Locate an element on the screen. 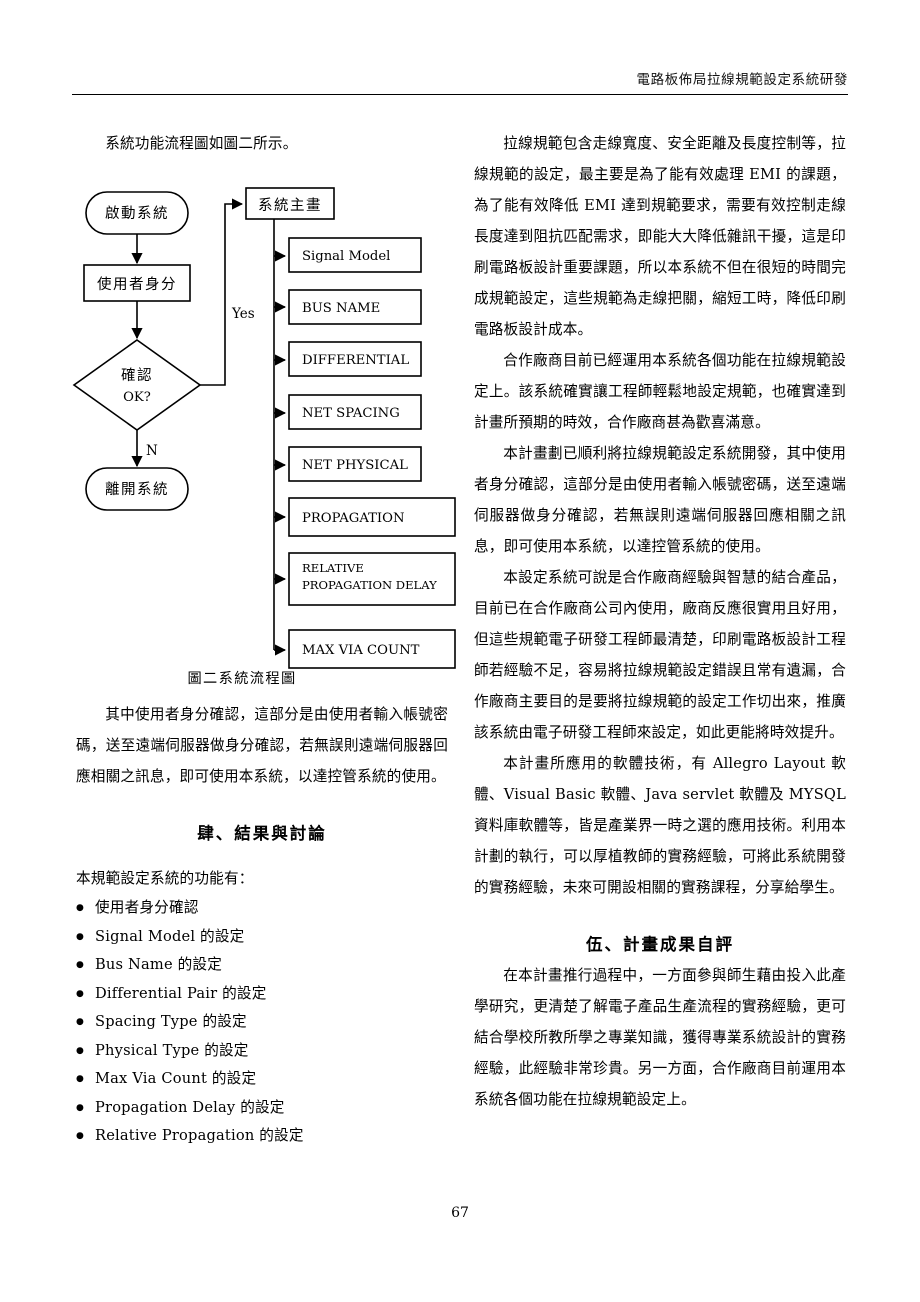 The image size is (920, 1302). list-item: Bus Name 的設定 is located at coordinates (262, 965).